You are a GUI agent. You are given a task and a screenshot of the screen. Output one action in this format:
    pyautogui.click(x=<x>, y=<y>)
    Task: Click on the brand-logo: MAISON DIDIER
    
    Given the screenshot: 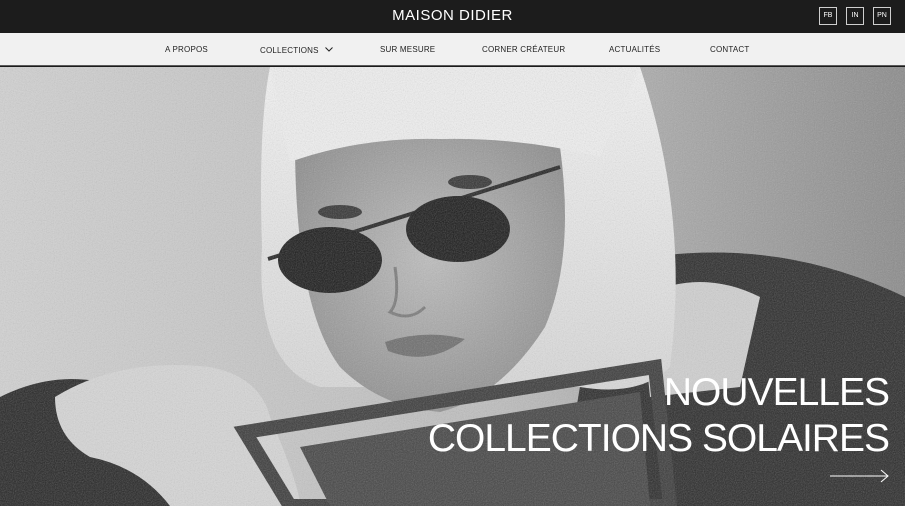 What is the action you would take?
    pyautogui.click(x=452, y=15)
    